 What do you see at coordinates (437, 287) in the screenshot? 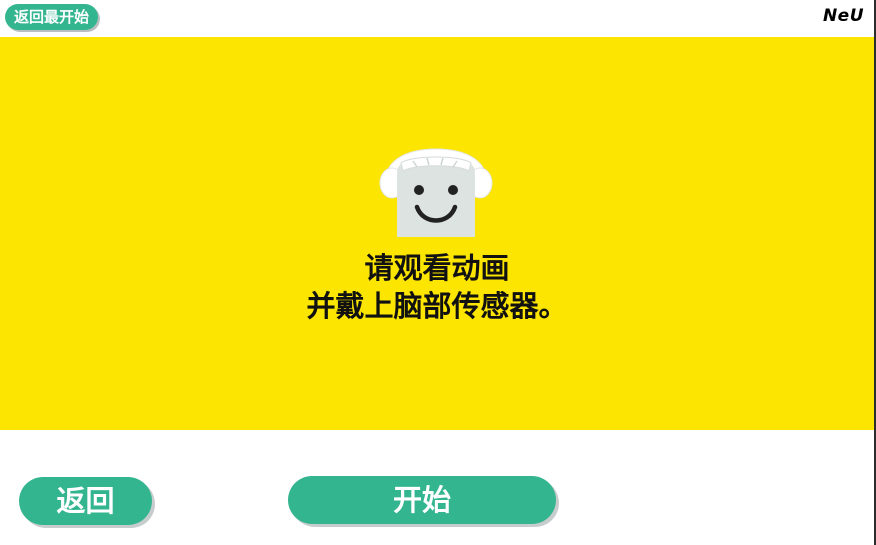
I see `instruction-message: 请观看动画 并戴上脑部传感器。` at bounding box center [437, 287].